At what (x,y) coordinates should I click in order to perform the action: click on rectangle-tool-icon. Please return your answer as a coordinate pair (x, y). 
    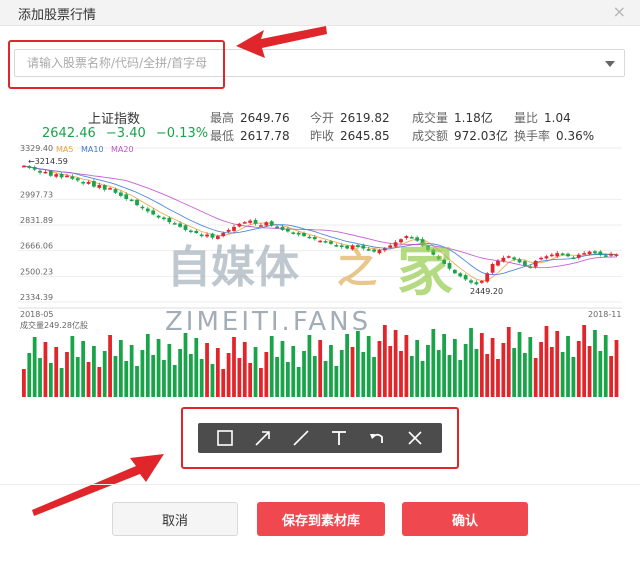
    Looking at the image, I should click on (225, 438).